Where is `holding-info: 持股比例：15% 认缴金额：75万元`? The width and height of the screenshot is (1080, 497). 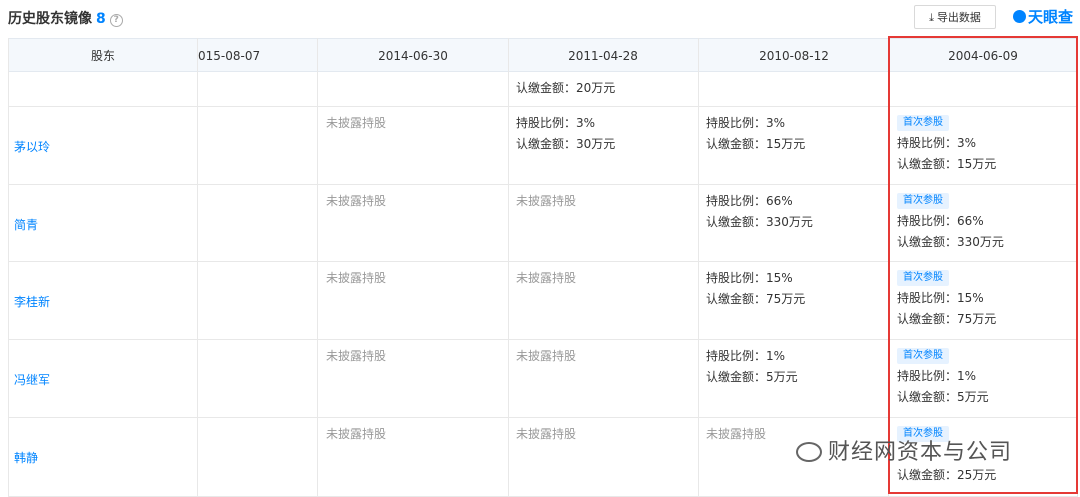 holding-info: 持股比例：15% 认缴金额：75万元 is located at coordinates (756, 288).